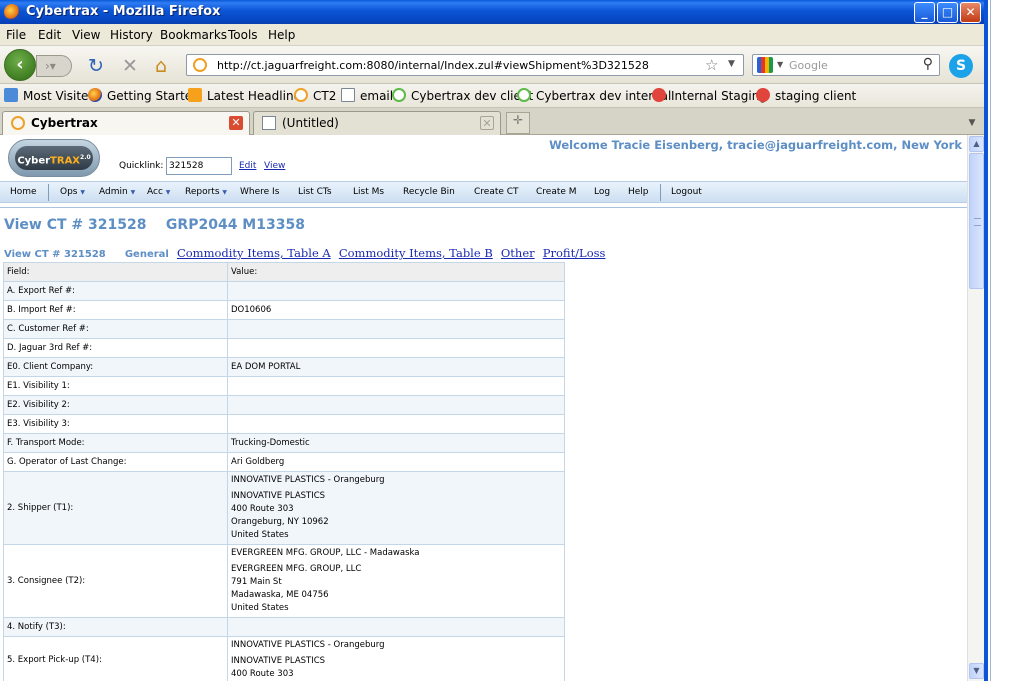 The height and width of the screenshot is (681, 1015). Describe the element at coordinates (256, 582) in the screenshot. I see `address-line: 791 Main St` at that location.